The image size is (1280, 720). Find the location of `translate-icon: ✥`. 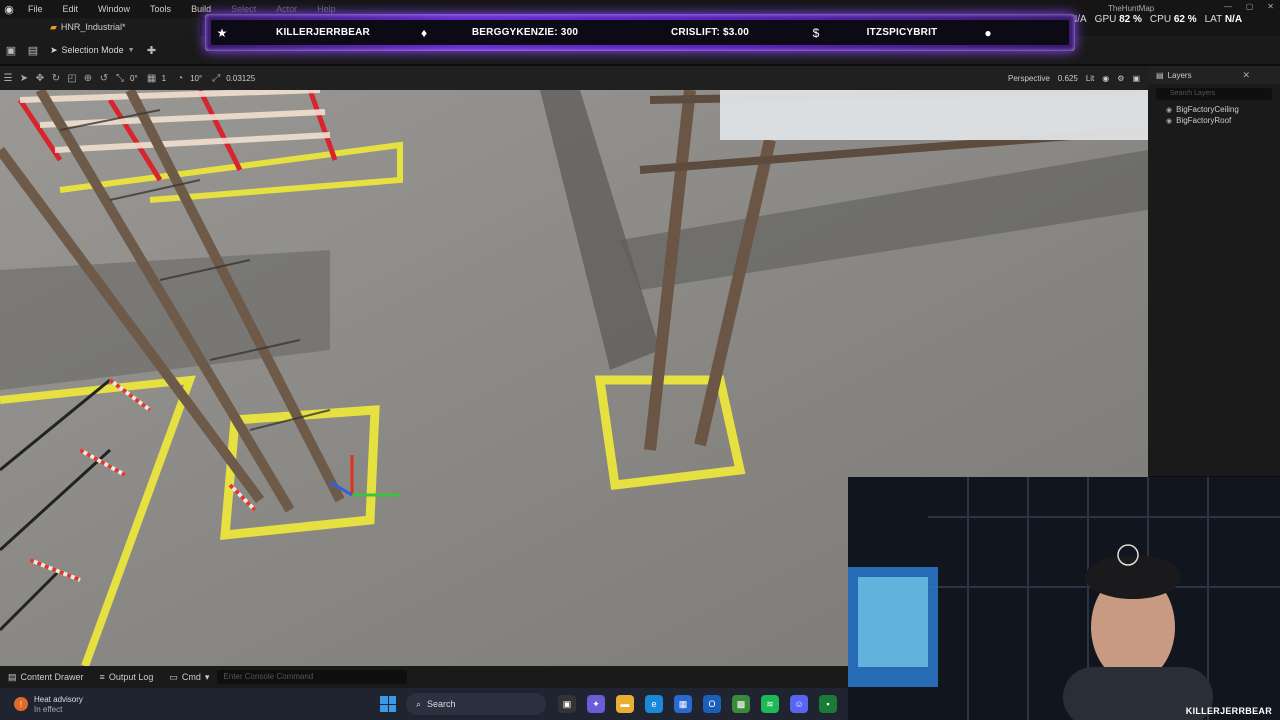

translate-icon: ✥ is located at coordinates (40, 78).